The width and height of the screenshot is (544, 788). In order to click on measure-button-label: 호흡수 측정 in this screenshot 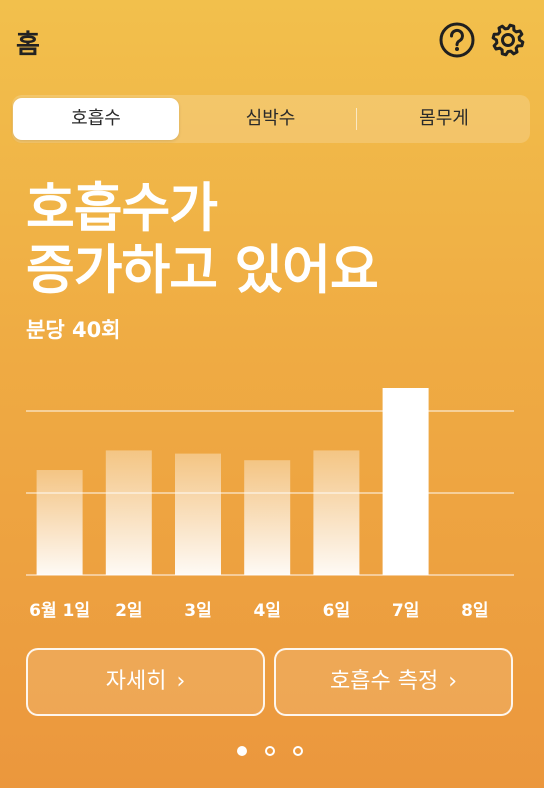, I will do `click(384, 681)`.